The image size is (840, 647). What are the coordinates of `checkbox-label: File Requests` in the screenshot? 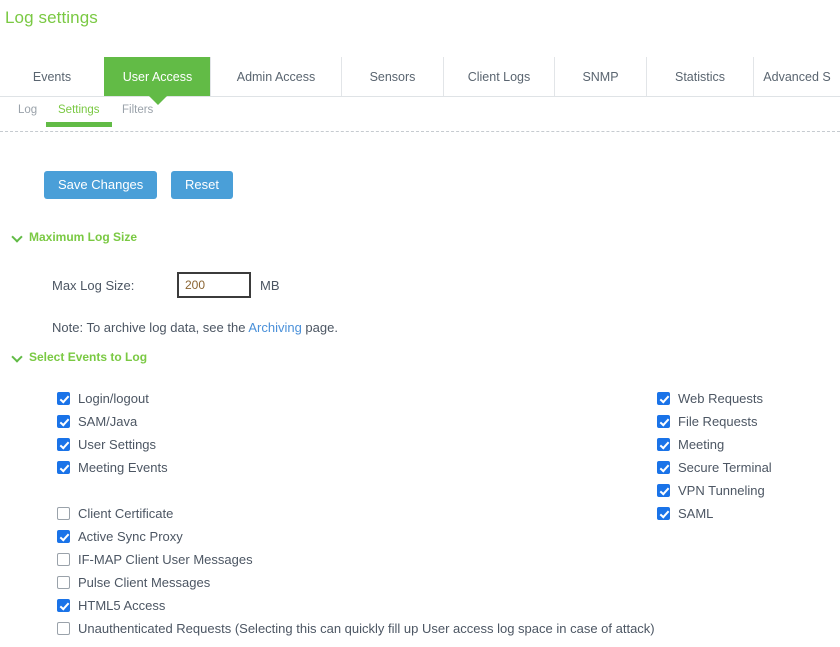 It's located at (718, 421).